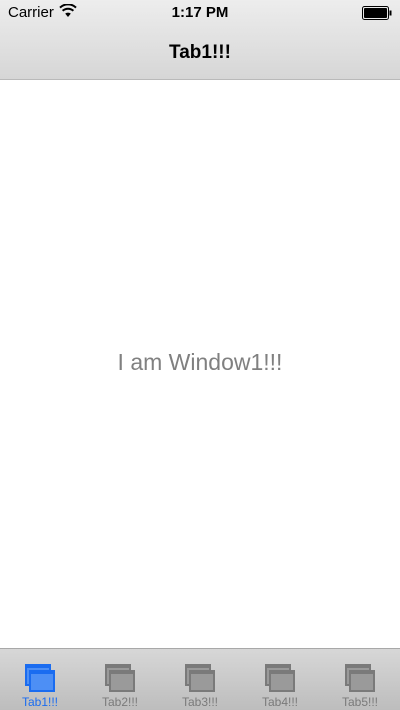  I want to click on tab-3-label: Tab3!!!, so click(200, 702).